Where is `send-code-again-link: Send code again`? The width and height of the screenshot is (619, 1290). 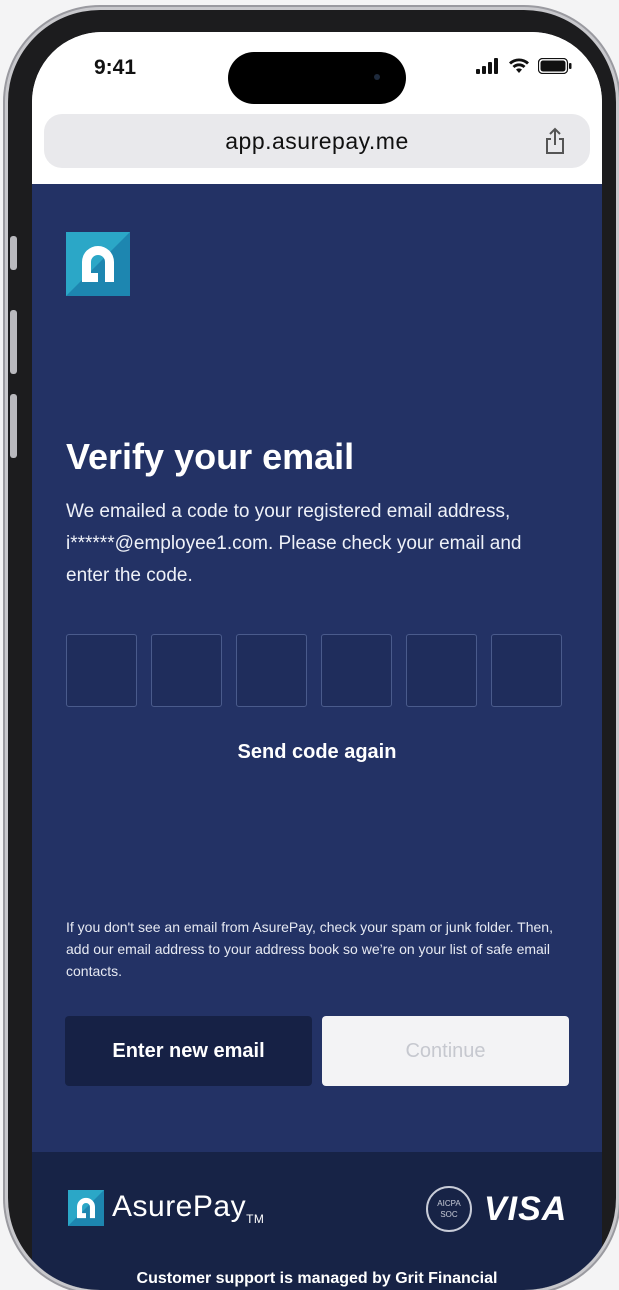
send-code-again-link: Send code again is located at coordinates (317, 752).